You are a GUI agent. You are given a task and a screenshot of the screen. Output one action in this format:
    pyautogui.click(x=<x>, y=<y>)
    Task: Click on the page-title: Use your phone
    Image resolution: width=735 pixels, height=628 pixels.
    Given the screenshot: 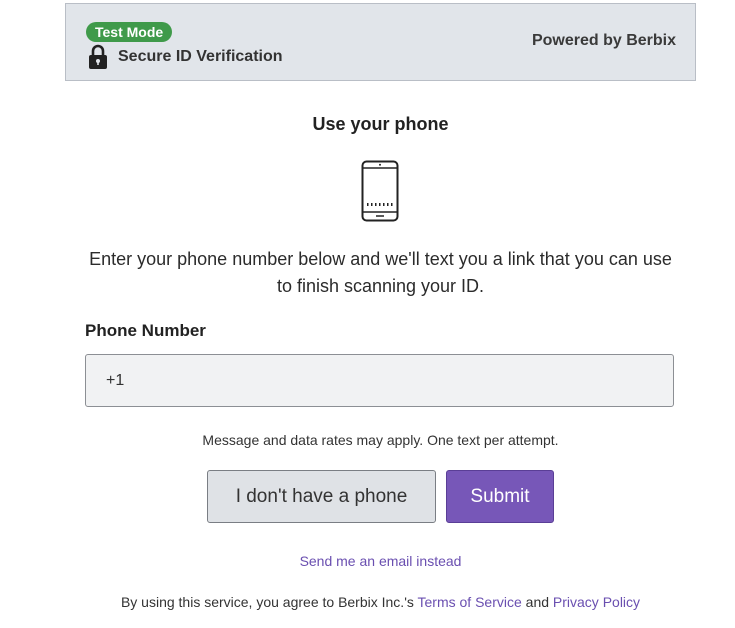 What is the action you would take?
    pyautogui.click(x=380, y=124)
    